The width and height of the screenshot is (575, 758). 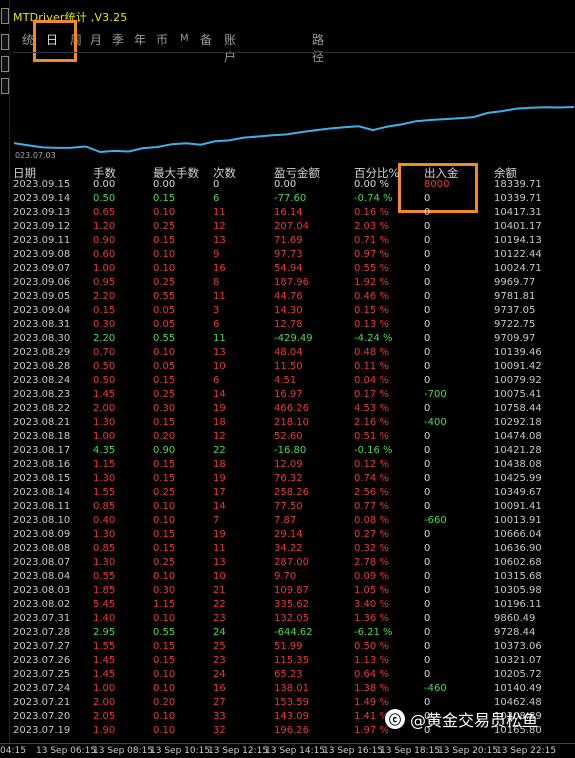 What do you see at coordinates (294, 466) in the screenshot?
I see `table-row: 2023.08.16 1.15 0.15 18 12.09 0.12 % 0 10438.08` at bounding box center [294, 466].